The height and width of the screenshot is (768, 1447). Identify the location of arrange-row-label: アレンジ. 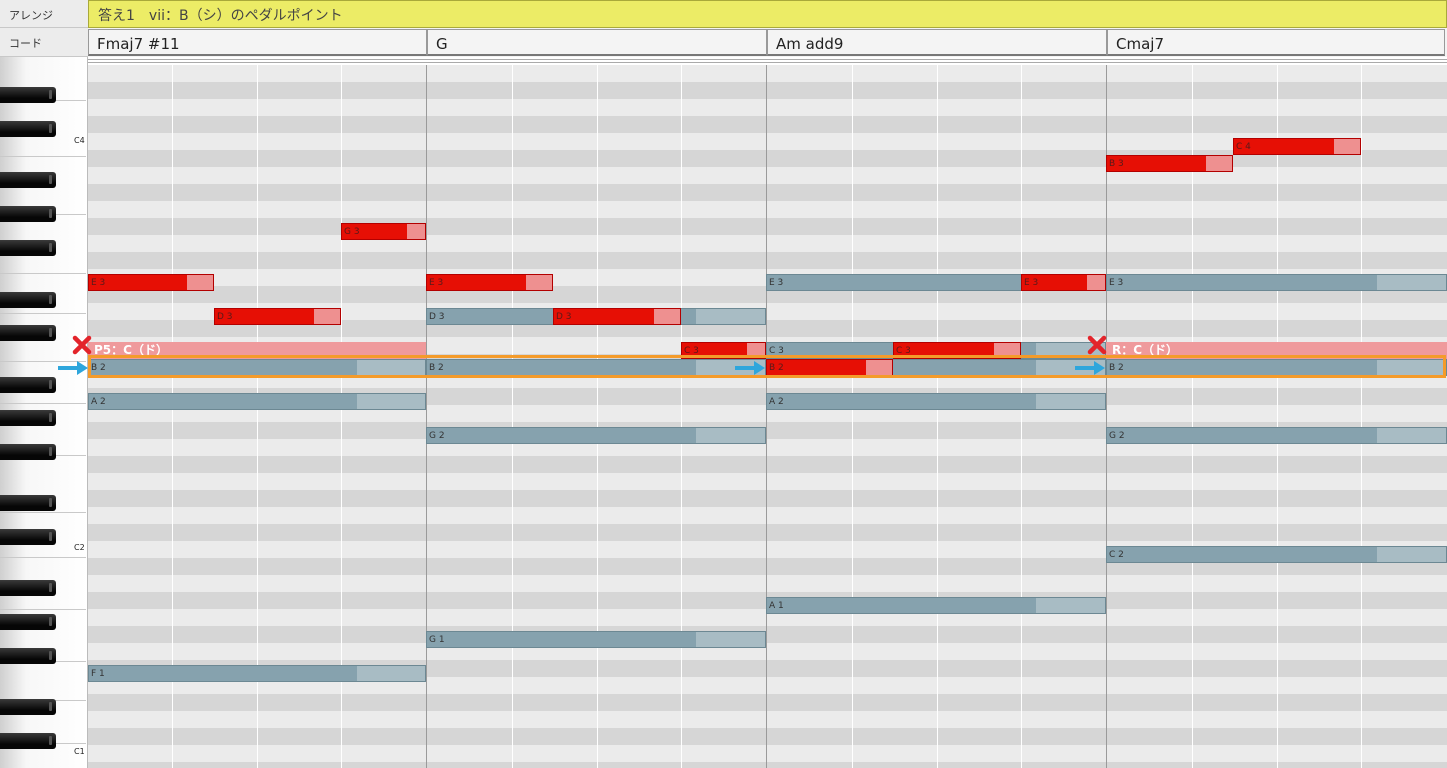
(44, 14).